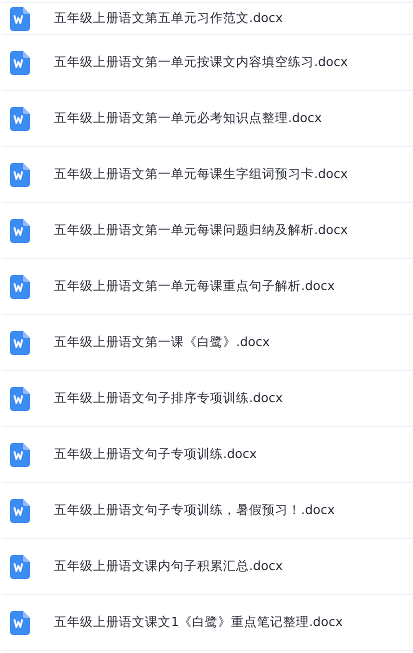 The height and width of the screenshot is (653, 413). I want to click on file-name: 五年级上册语文句子排序专项训练.docx, so click(168, 398).